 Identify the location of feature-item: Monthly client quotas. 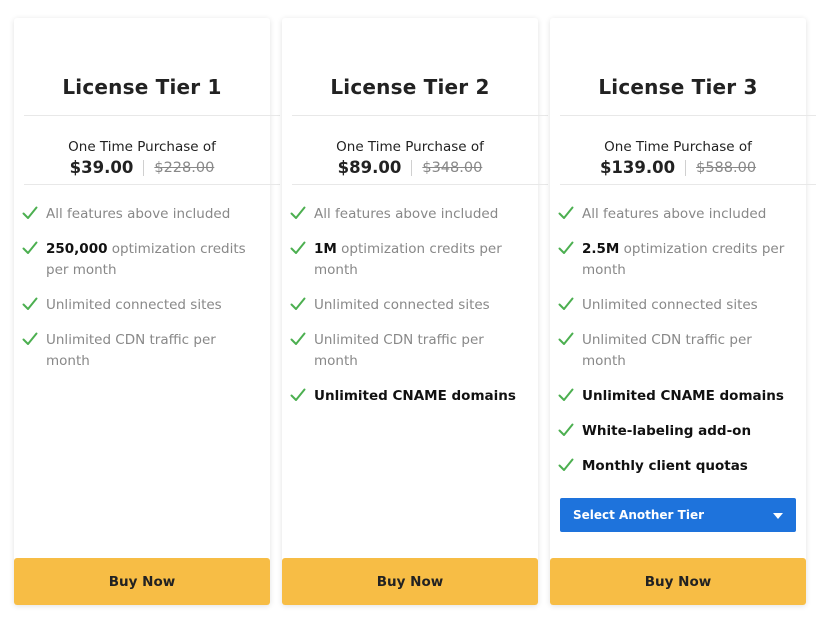
(678, 466).